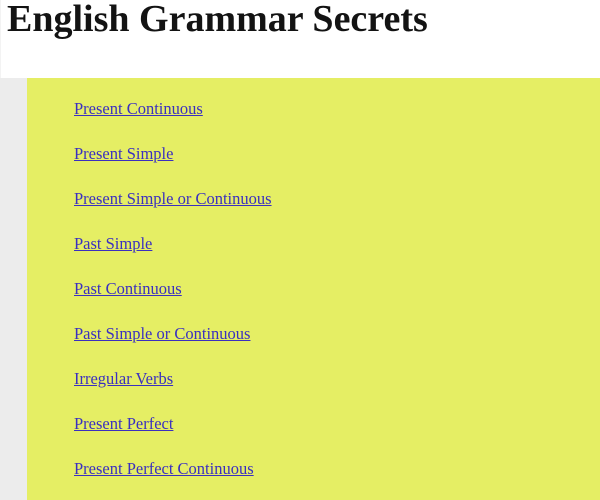  What do you see at coordinates (123, 378) in the screenshot?
I see `link-irregular-verbs: Irregular Verbs` at bounding box center [123, 378].